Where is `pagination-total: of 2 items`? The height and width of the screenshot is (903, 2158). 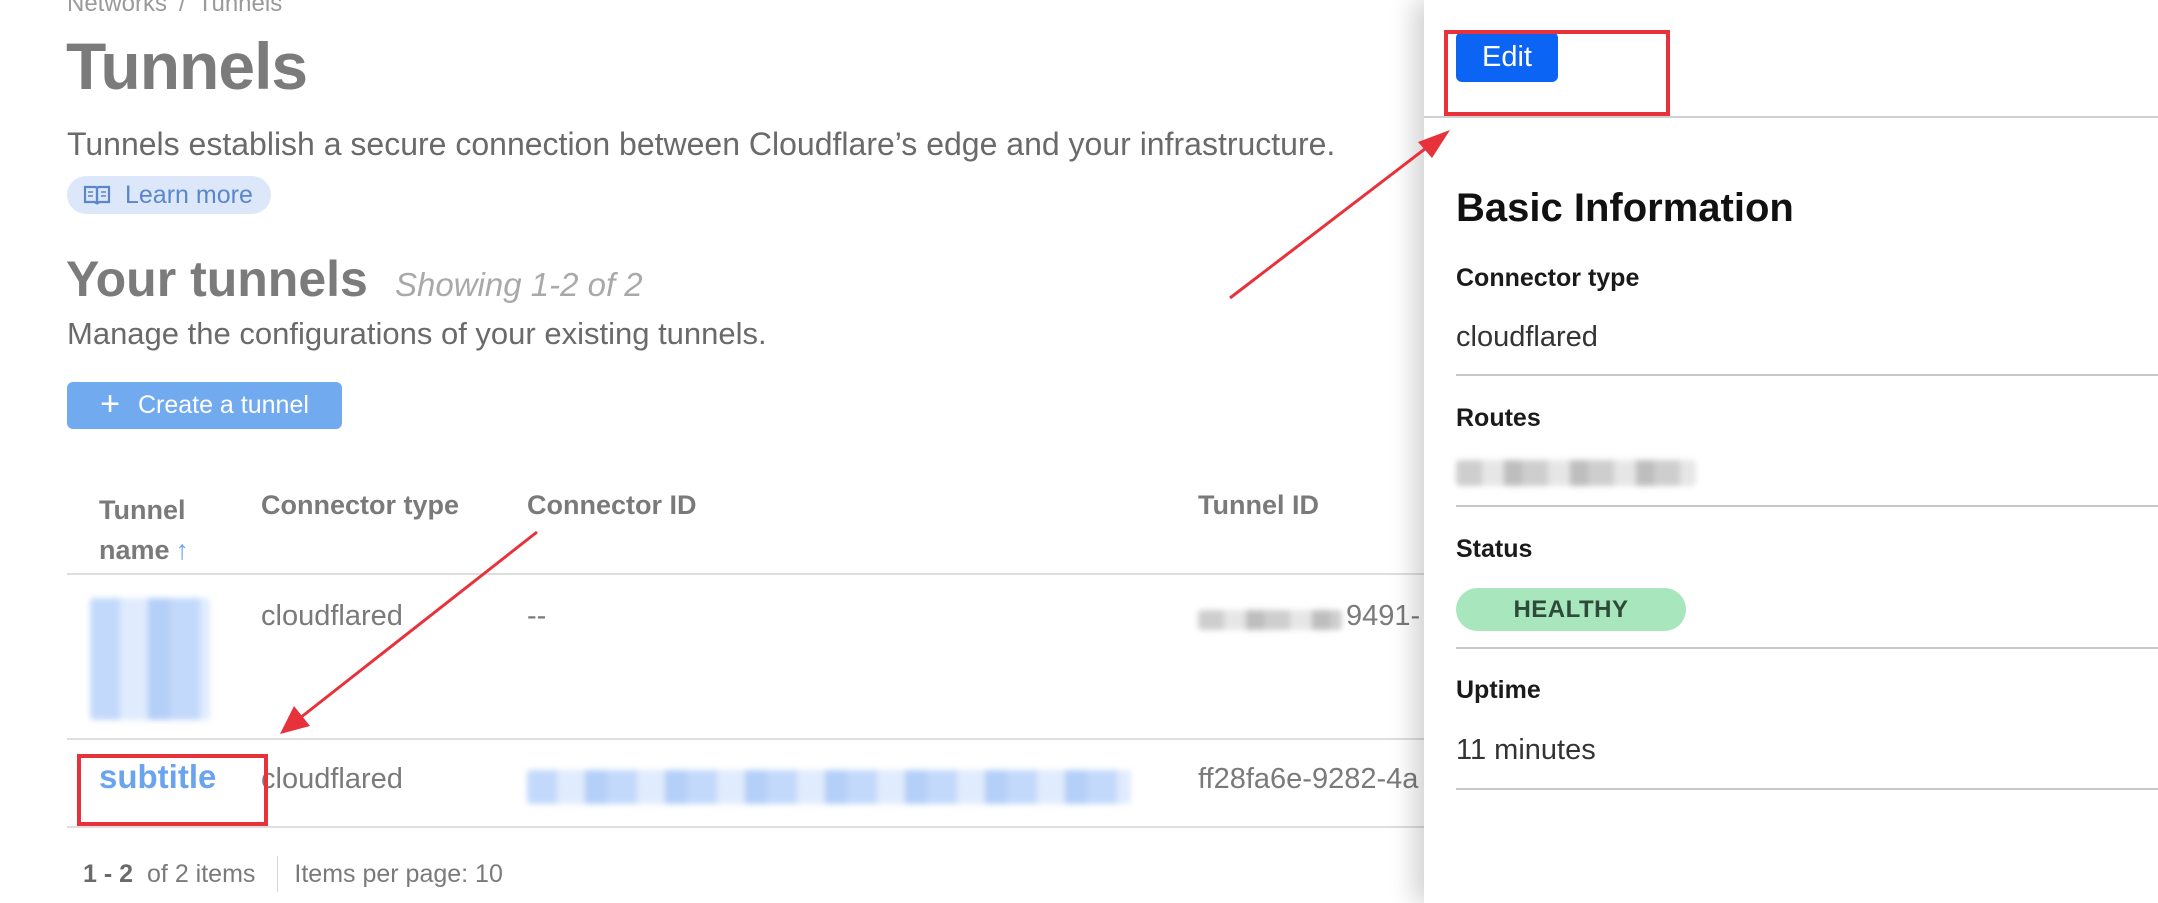
pagination-total: of 2 items is located at coordinates (201, 873).